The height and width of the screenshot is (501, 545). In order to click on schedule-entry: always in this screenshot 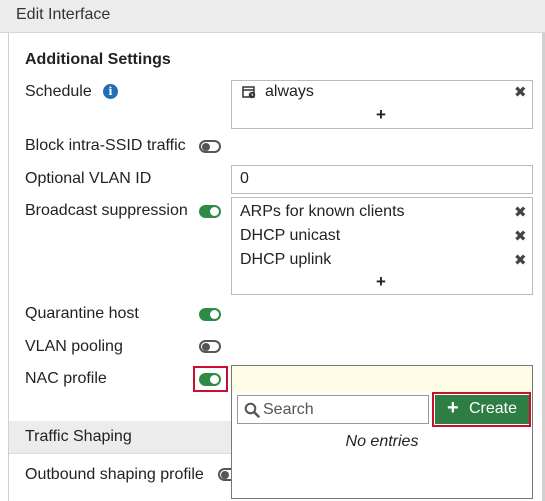, I will do `click(289, 91)`.